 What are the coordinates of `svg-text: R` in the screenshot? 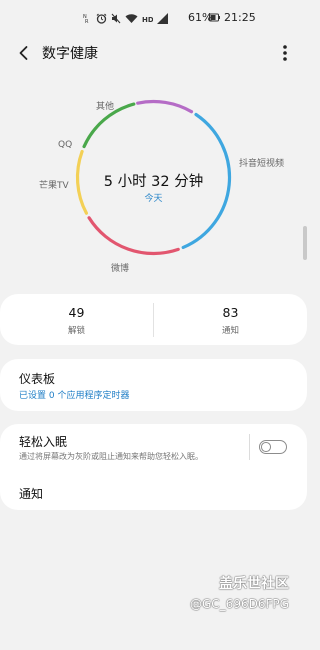 It's located at (87, 21).